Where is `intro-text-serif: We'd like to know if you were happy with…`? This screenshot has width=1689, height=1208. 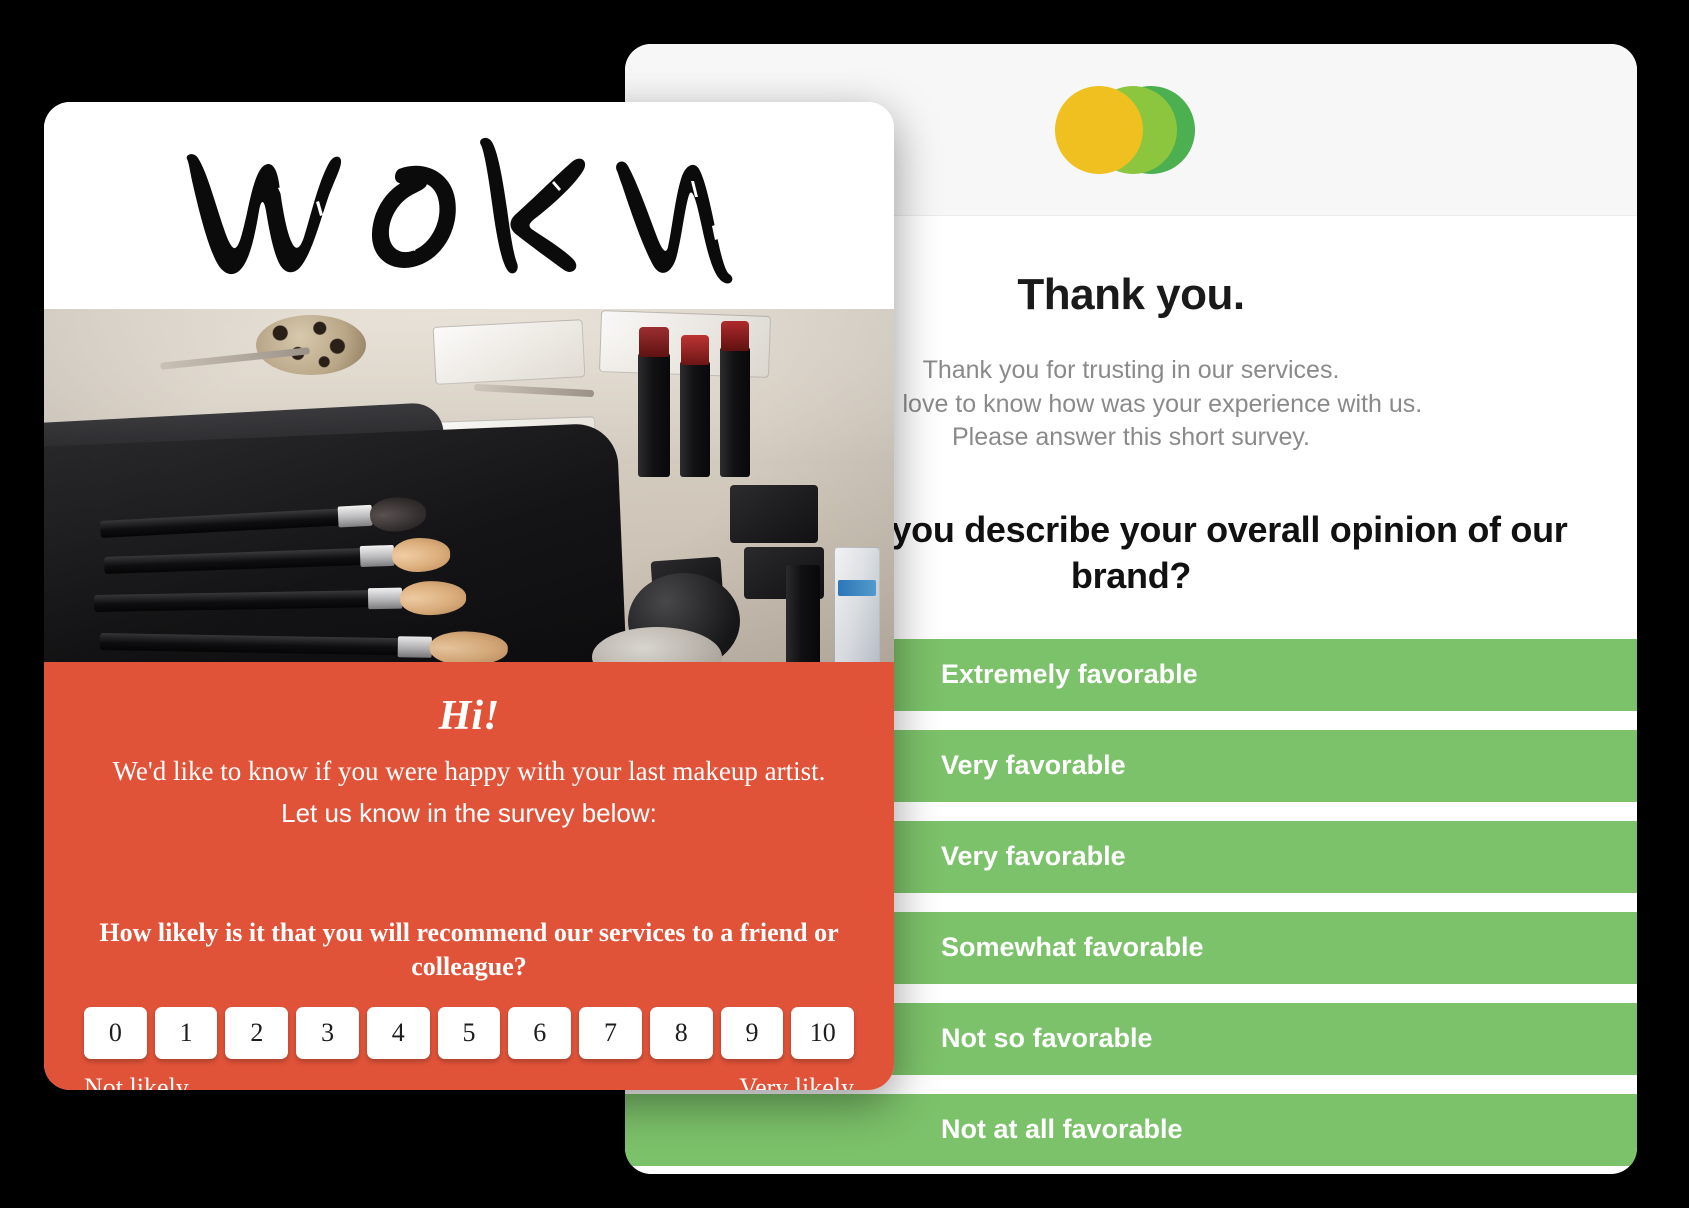 intro-text-serif: We'd like to know if you were happy with… is located at coordinates (469, 771).